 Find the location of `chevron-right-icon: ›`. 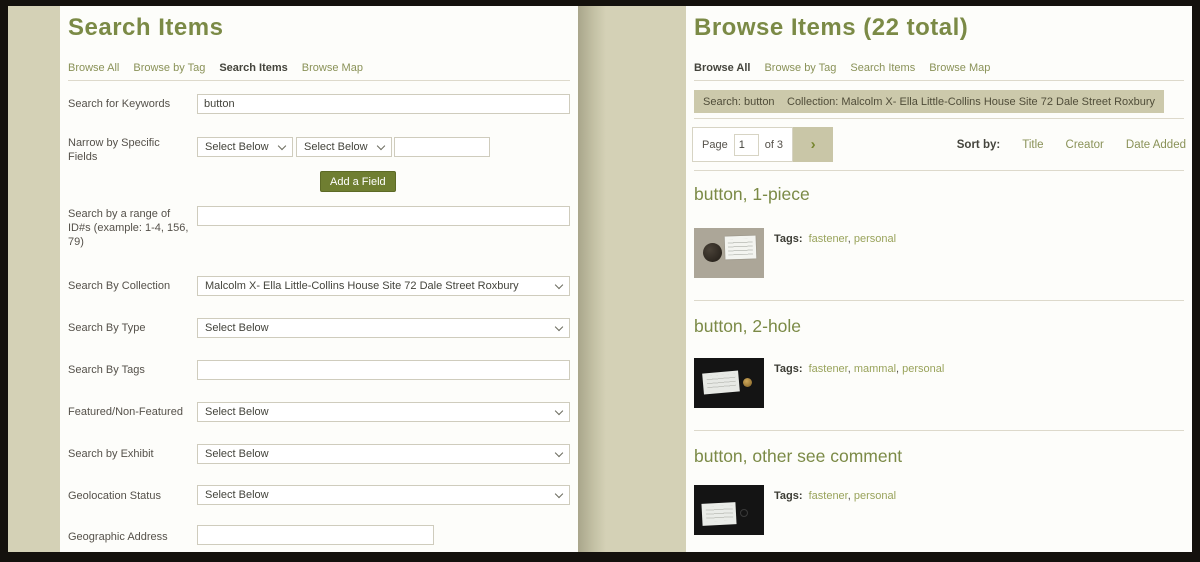

chevron-right-icon: › is located at coordinates (813, 144).